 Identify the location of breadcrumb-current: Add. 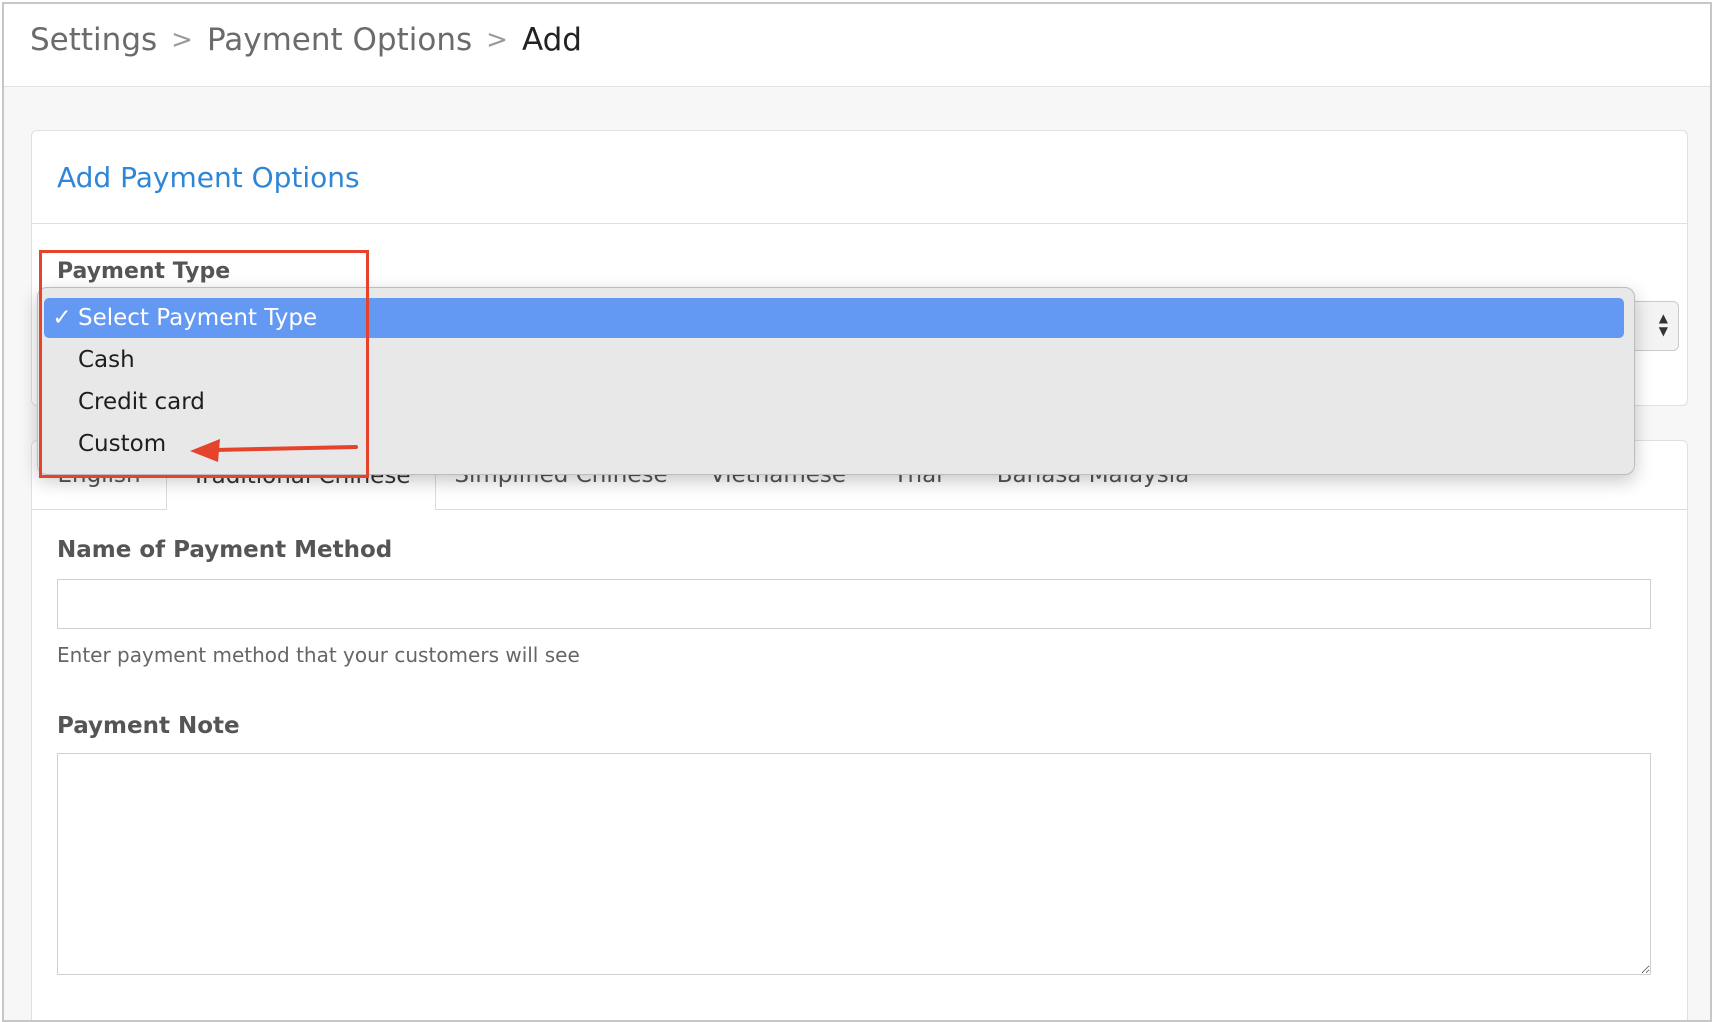
(552, 40).